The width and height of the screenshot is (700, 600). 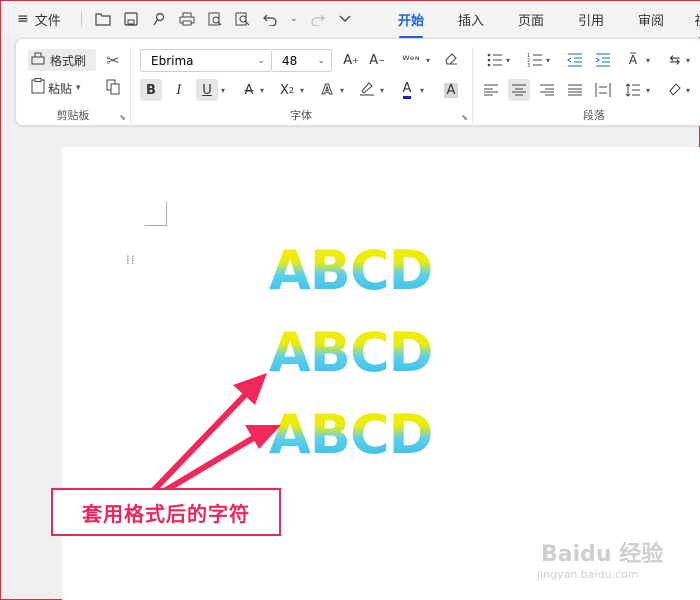 I want to click on print-preview-icon, so click(x=215, y=19).